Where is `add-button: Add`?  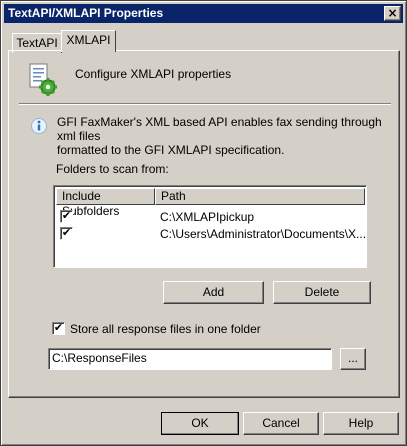 add-button: Add is located at coordinates (213, 292).